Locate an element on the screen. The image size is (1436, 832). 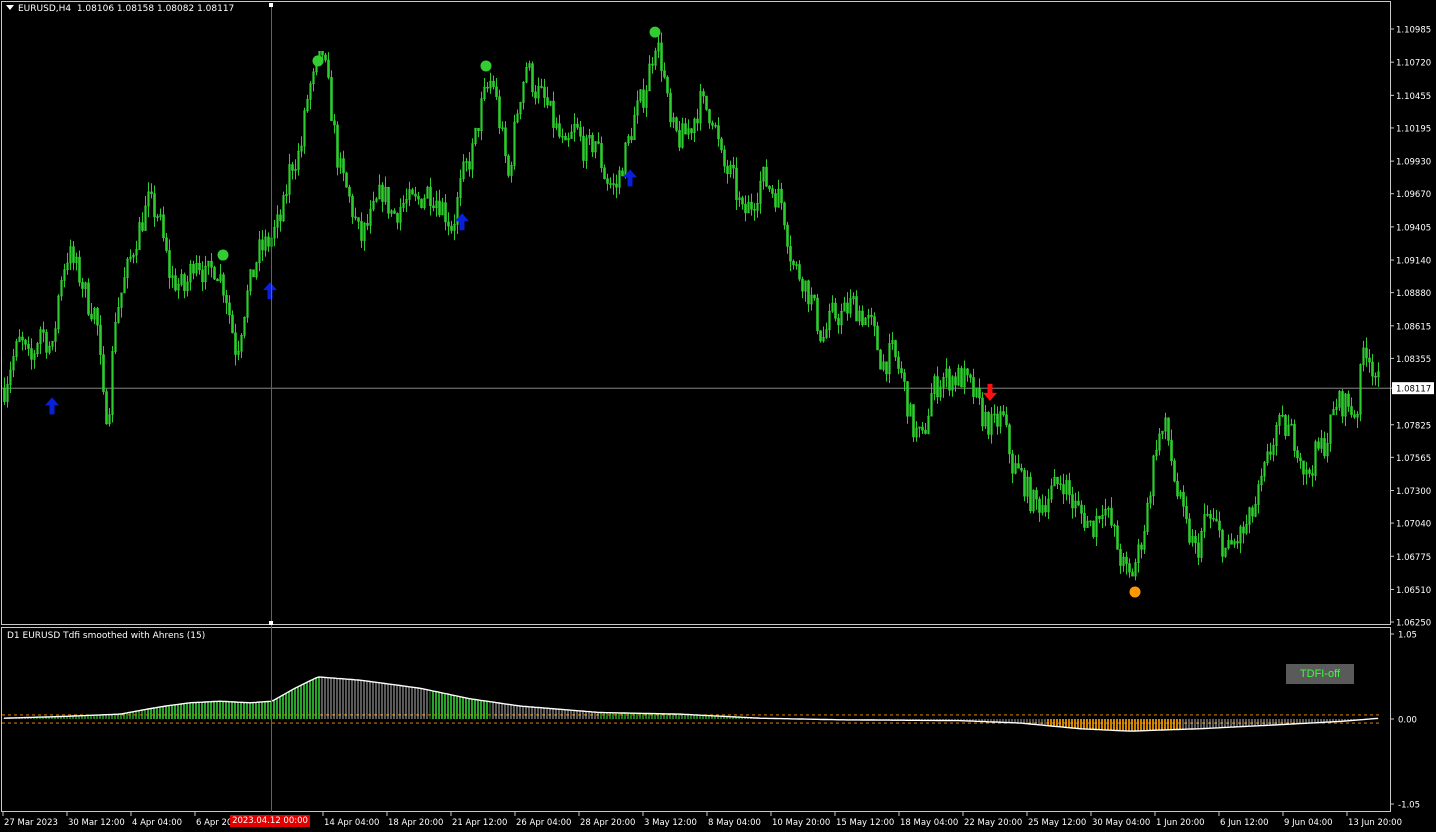
crosshair-handle-top is located at coordinates (271, 5).